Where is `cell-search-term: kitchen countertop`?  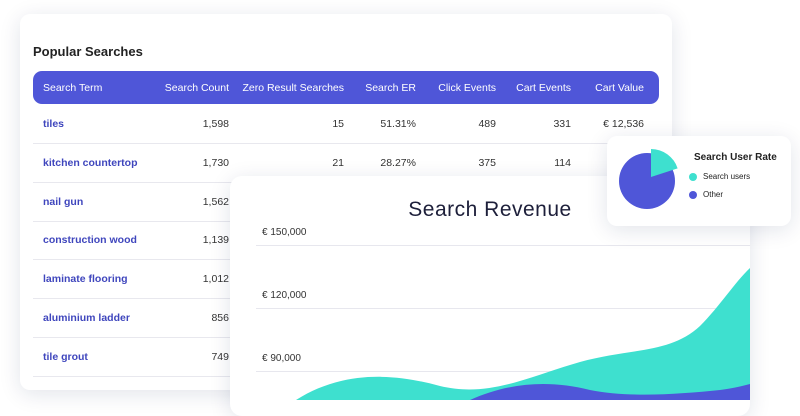 cell-search-term: kitchen countertop is located at coordinates (90, 163).